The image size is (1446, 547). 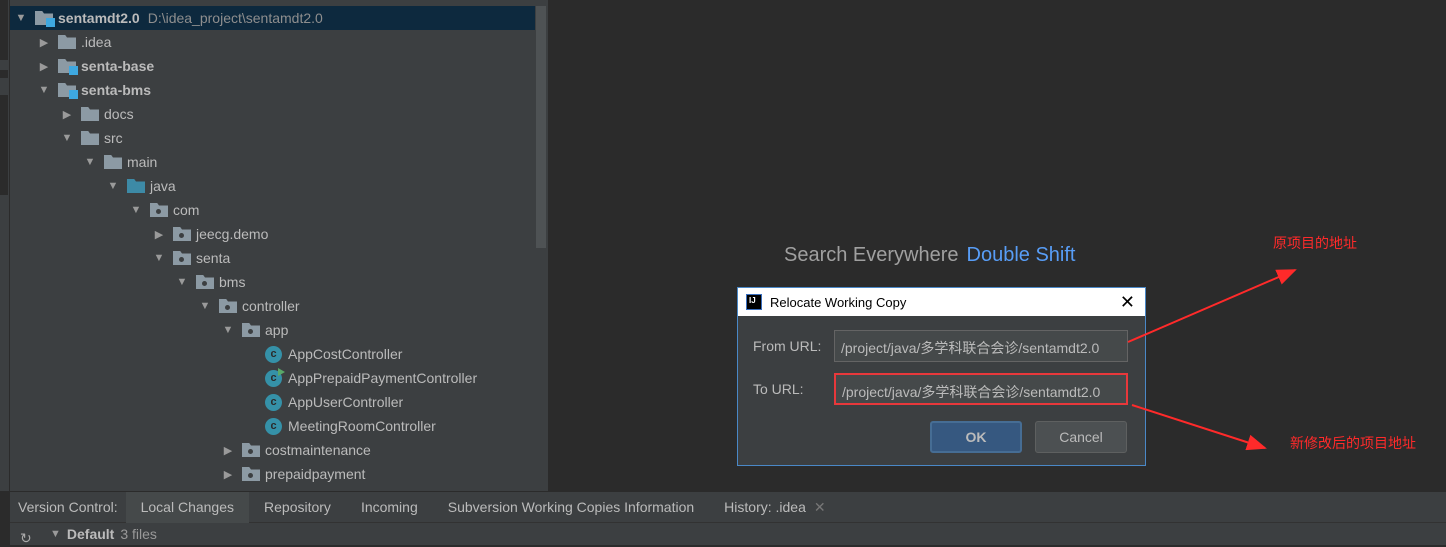 I want to click on annotation-to: 新修改后的项目地址, so click(x=1353, y=443).